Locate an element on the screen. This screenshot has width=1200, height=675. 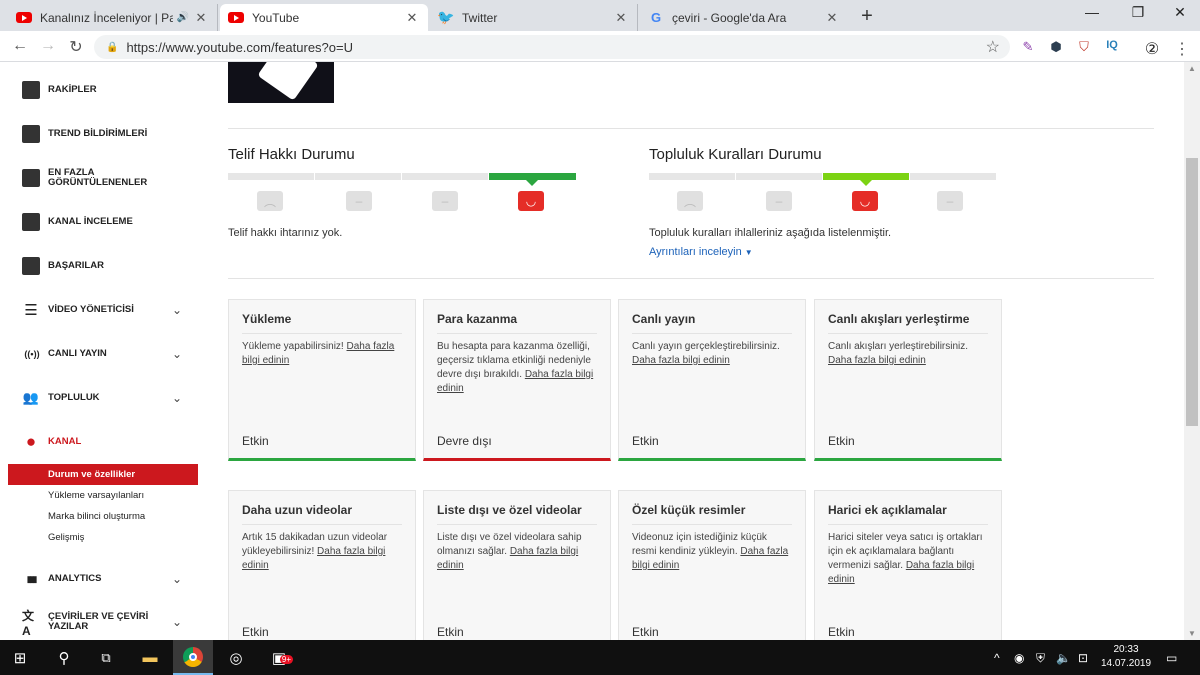
feature-title: Para kazanma is located at coordinates (517, 323).